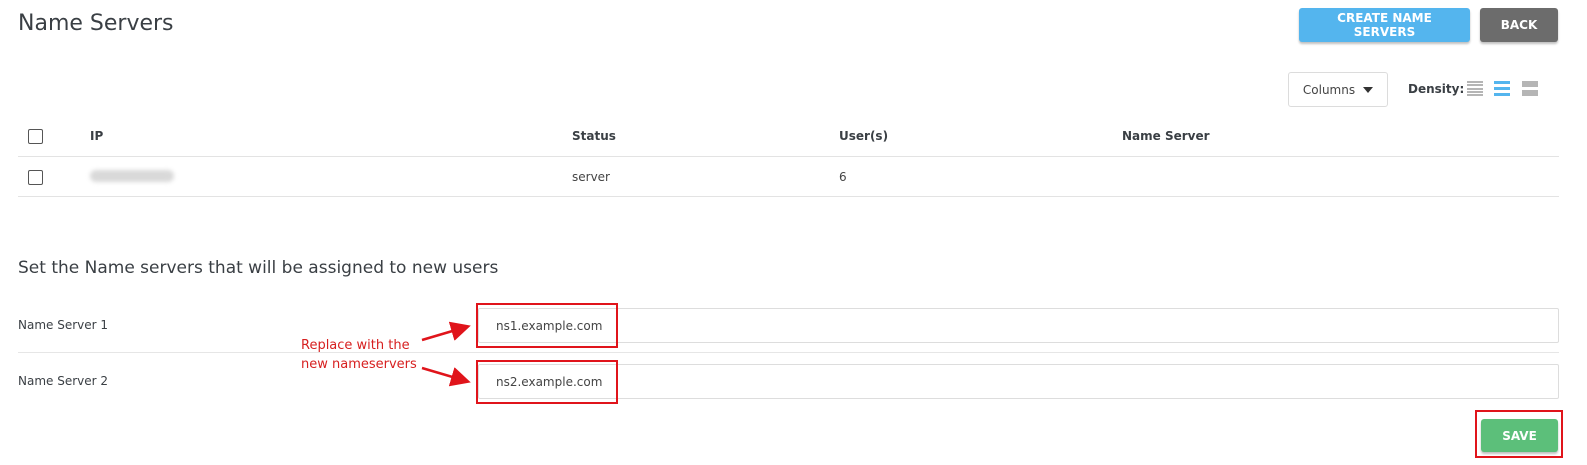 This screenshot has height=465, width=1587. What do you see at coordinates (1519, 435) in the screenshot?
I see `save-button: SAVE` at bounding box center [1519, 435].